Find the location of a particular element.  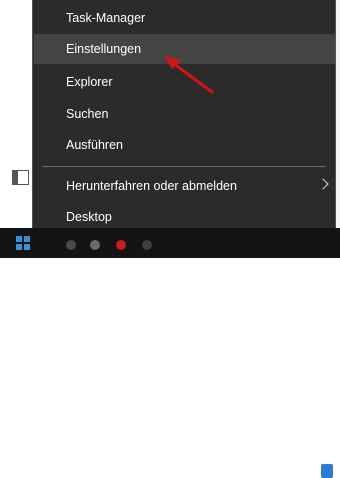

window-icon is located at coordinates (20, 177).